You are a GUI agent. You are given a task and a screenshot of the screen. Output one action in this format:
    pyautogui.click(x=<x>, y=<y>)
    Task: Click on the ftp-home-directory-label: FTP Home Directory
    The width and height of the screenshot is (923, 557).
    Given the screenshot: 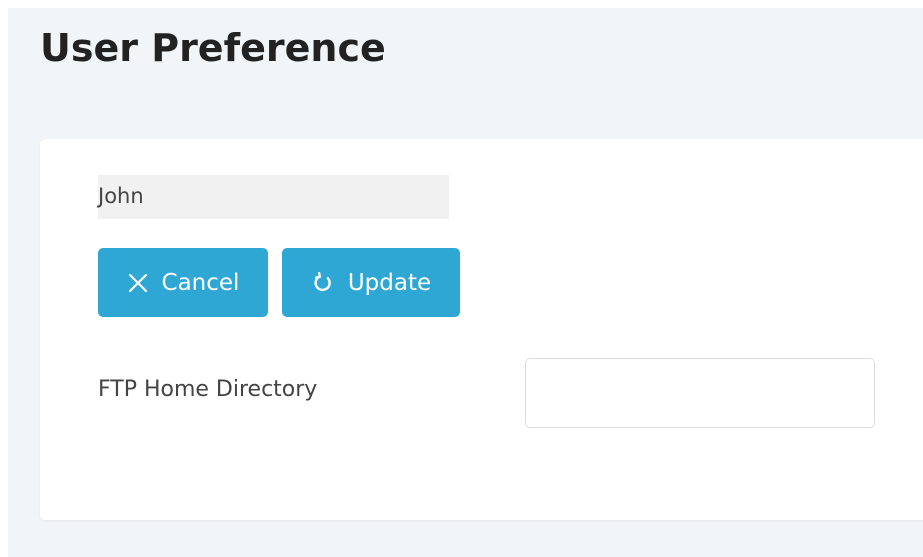 What is the action you would take?
    pyautogui.click(x=208, y=389)
    